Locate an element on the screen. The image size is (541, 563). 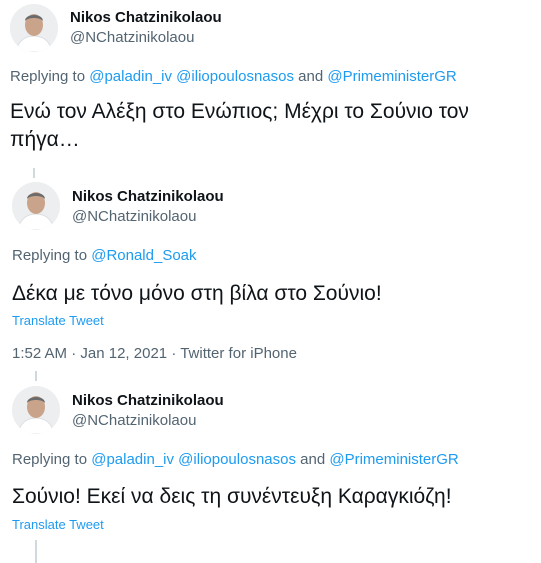
tweet-time: 1:52 AM is located at coordinates (39, 353).